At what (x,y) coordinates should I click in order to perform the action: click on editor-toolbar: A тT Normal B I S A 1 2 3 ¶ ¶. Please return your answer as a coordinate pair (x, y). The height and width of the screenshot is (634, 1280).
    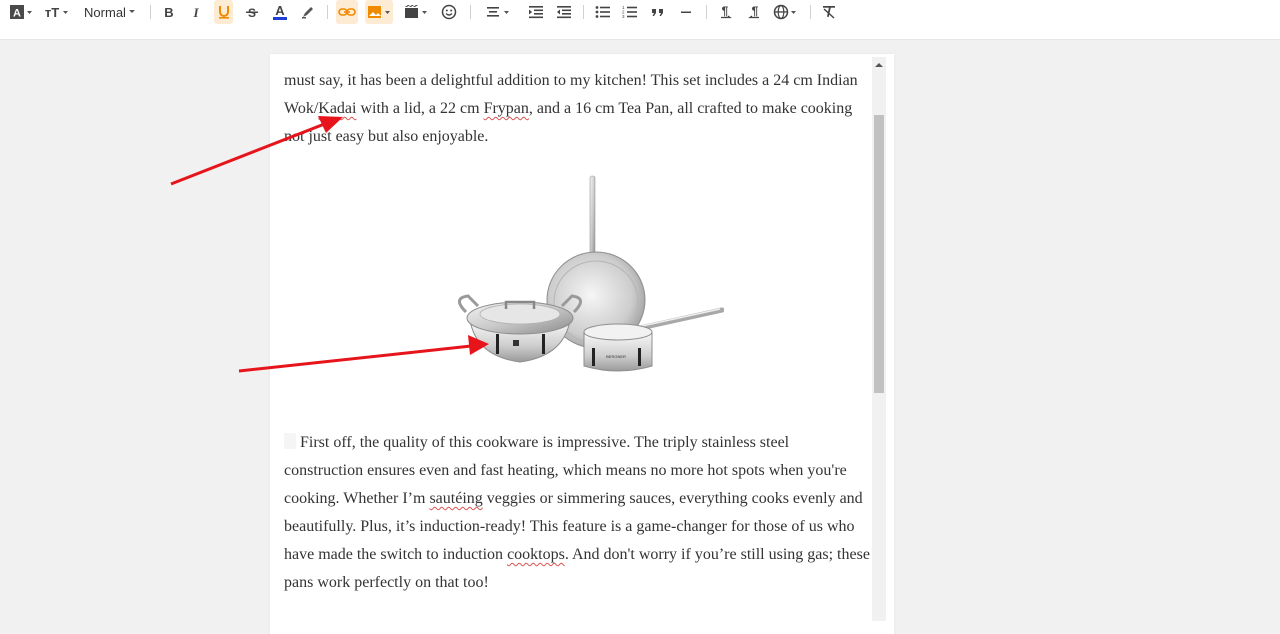
    Looking at the image, I should click on (640, 20).